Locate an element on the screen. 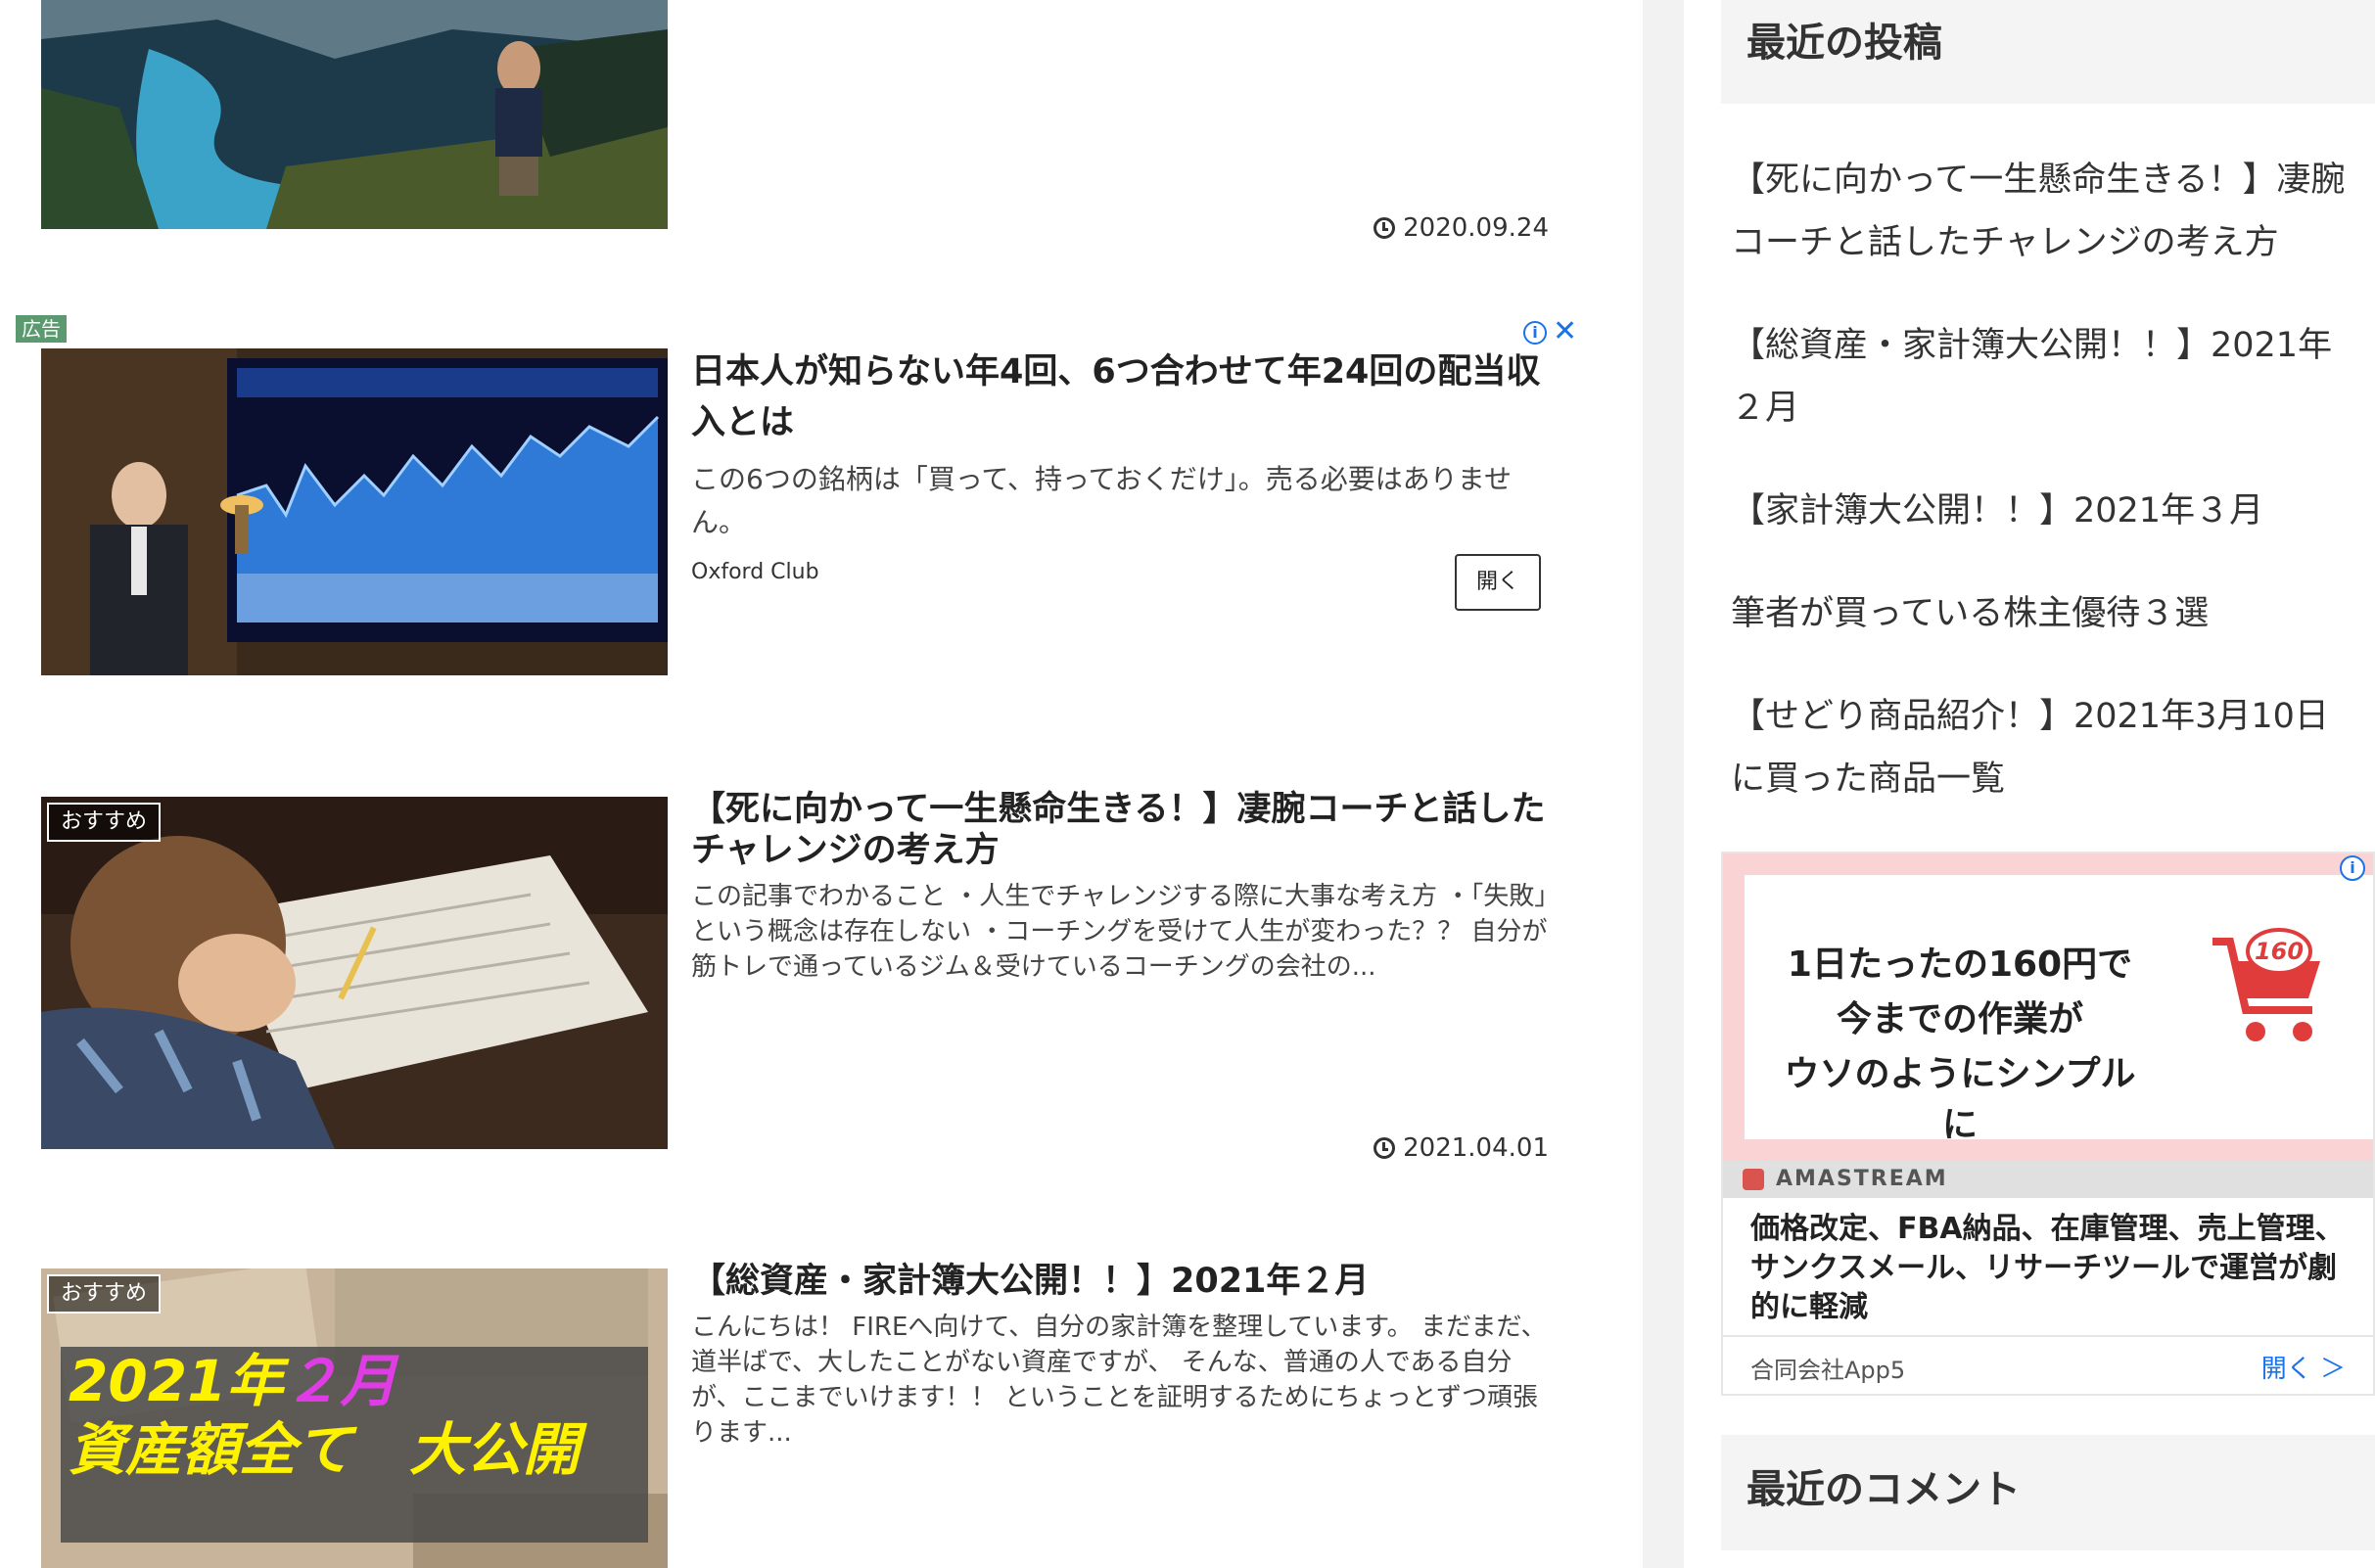 The height and width of the screenshot is (1568, 2375). sidebar-ad-banner: 1日たったの160円で 今までの作業が ウソのようにシンプルに 160 i is located at coordinates (2048, 1007).